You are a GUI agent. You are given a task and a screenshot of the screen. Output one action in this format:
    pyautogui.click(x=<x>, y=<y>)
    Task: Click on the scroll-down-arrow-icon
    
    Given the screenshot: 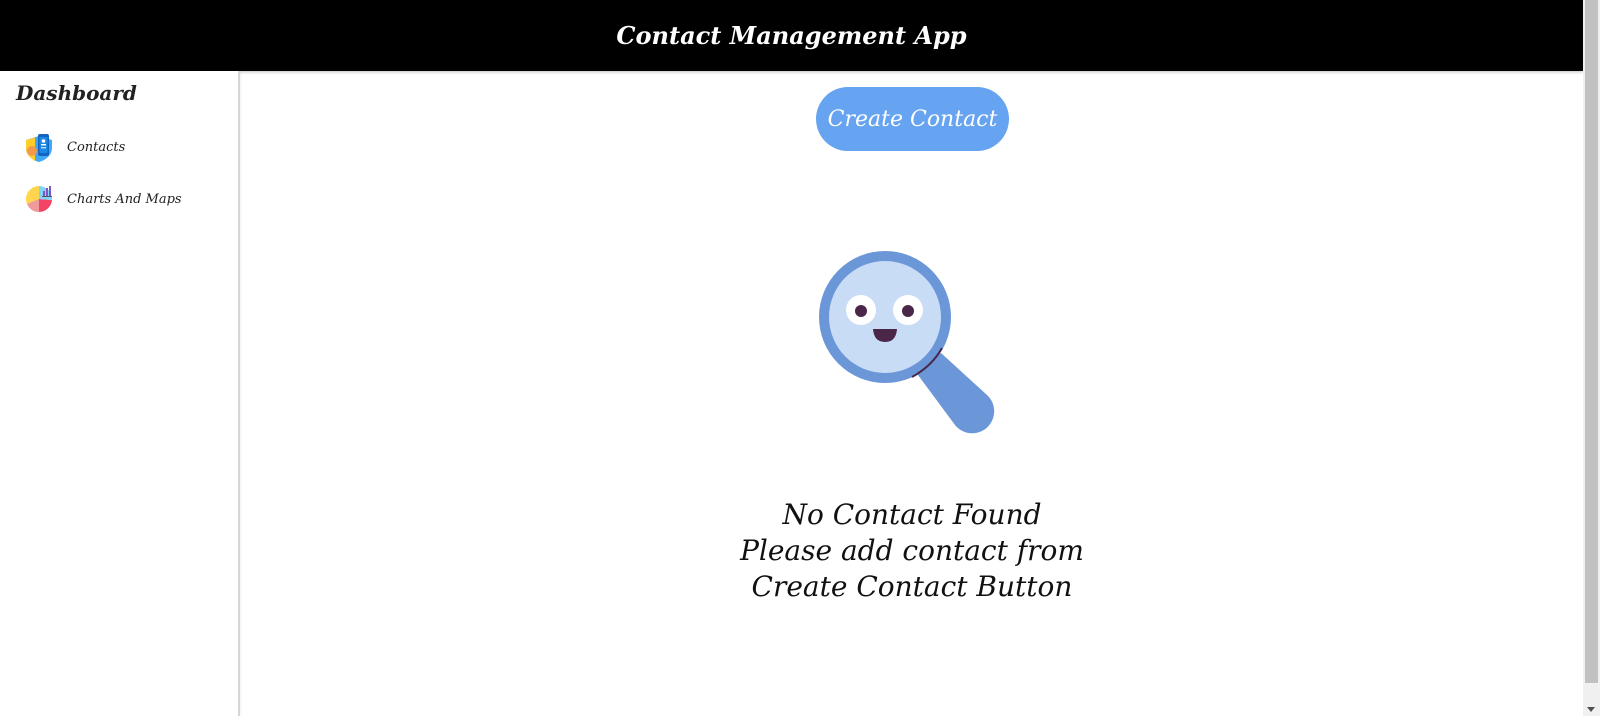 What is the action you would take?
    pyautogui.click(x=1591, y=709)
    